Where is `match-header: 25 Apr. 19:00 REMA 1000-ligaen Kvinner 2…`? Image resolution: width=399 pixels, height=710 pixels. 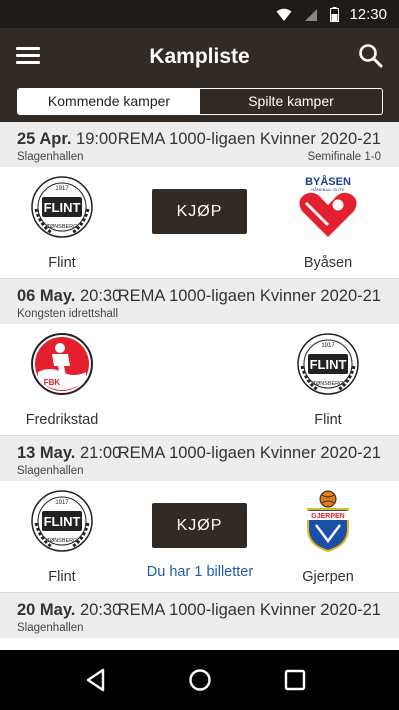
match-header: 25 Apr. 19:00 REMA 1000-ligaen Kvinner 2… is located at coordinates (199, 144).